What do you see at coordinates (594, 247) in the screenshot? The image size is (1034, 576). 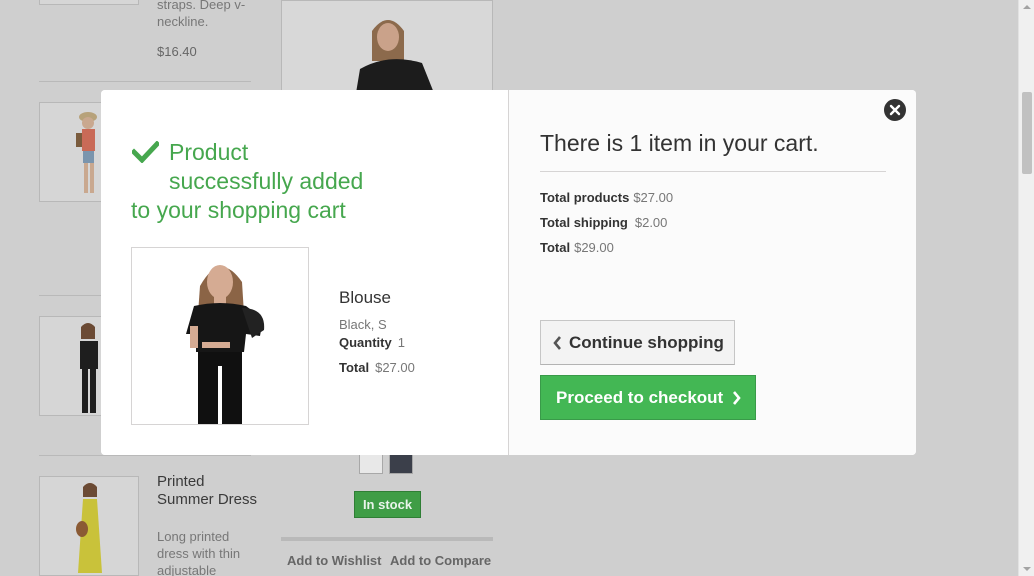 I see `cart-total-value: $29.00` at bounding box center [594, 247].